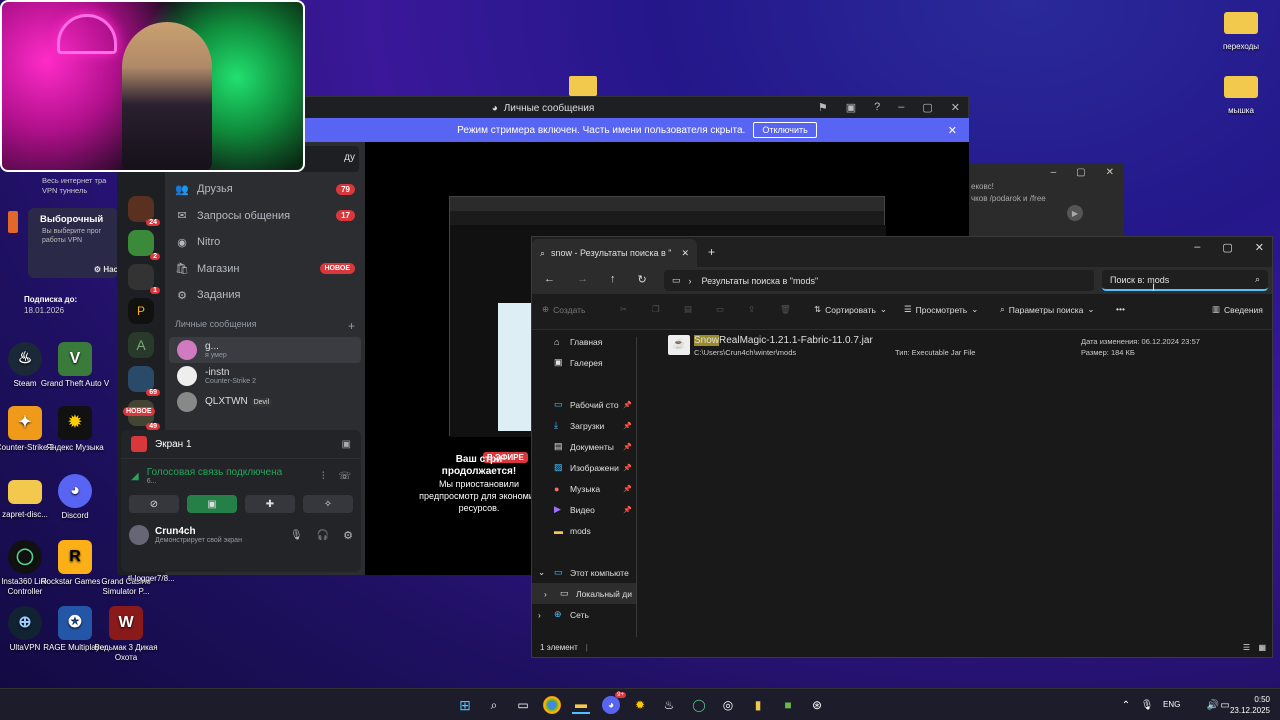 The width and height of the screenshot is (1280, 720). I want to click on pane-divider, so click(636, 487).